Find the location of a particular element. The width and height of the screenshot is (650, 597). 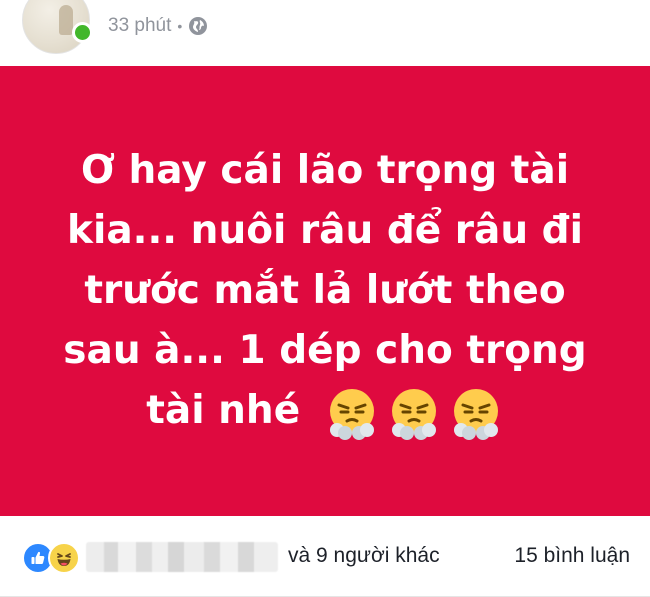

post-timestamp: 33 phút is located at coordinates (139, 26).